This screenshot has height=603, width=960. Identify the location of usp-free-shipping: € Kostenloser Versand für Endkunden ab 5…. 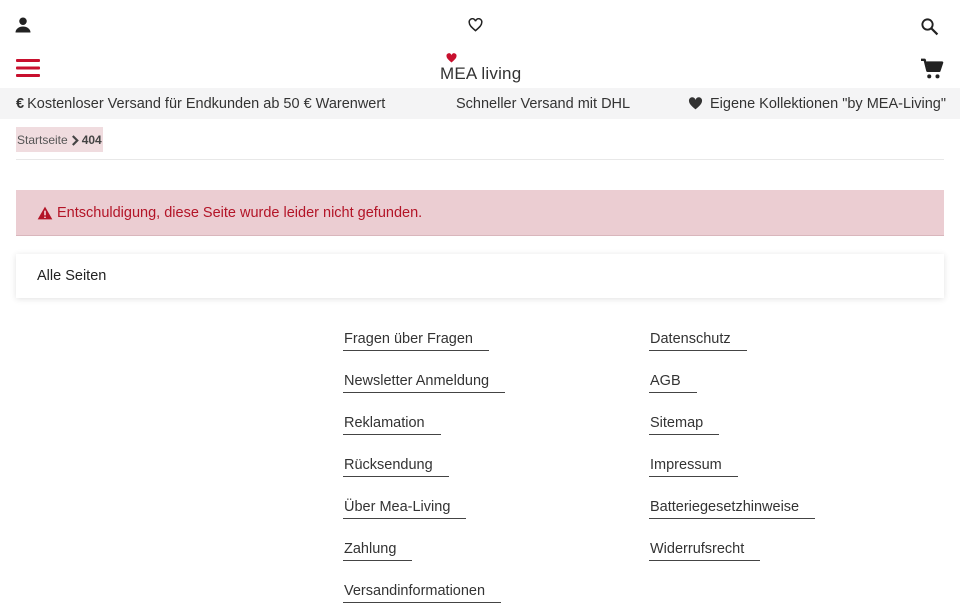
(200, 103).